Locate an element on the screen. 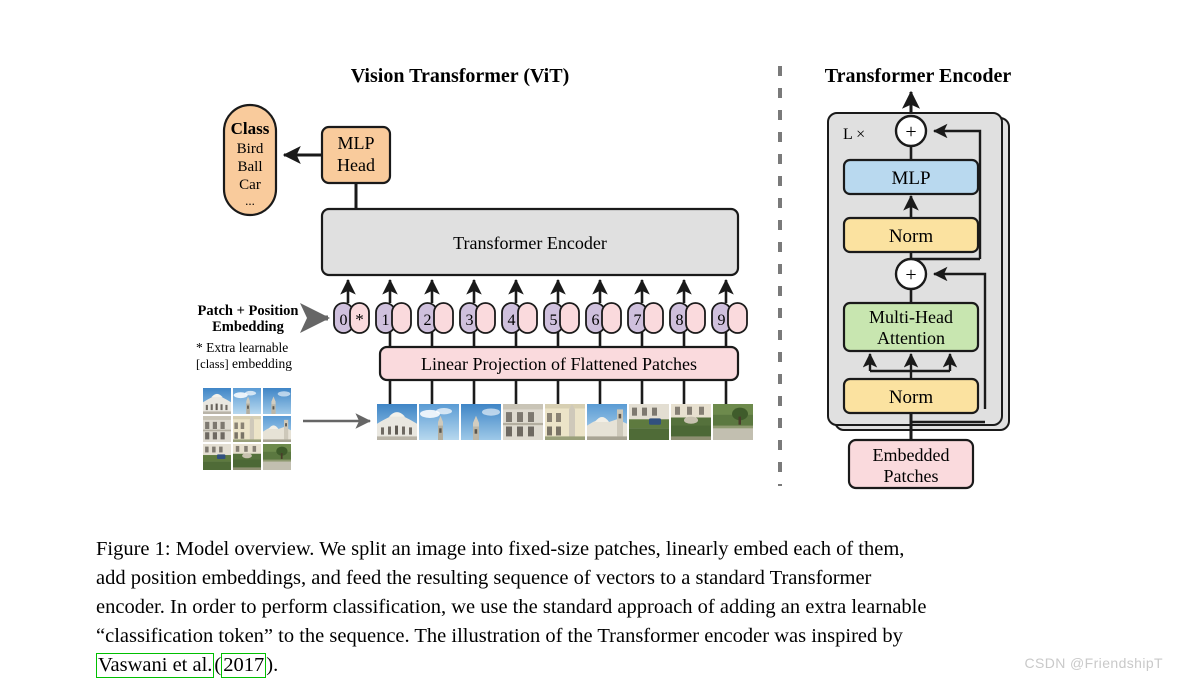  token-7: 7 is located at coordinates (645, 318).